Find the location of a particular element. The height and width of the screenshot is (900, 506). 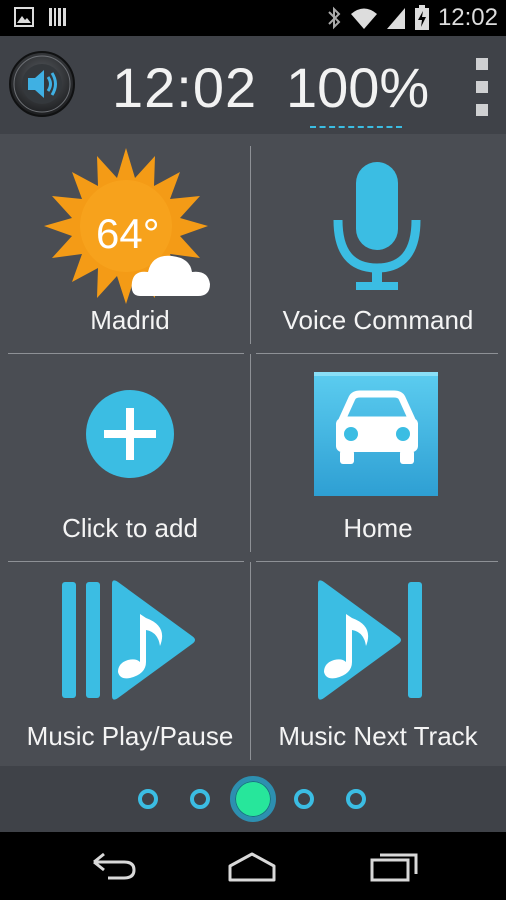

page-dot-3-active is located at coordinates (253, 799).